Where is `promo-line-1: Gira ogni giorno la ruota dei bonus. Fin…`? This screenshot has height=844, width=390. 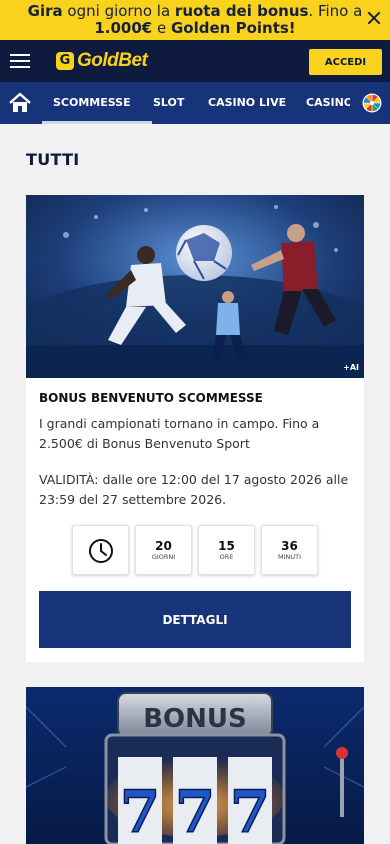
promo-line-1: Gira ogni giorno la ruota dei bonus. Fin… is located at coordinates (195, 11).